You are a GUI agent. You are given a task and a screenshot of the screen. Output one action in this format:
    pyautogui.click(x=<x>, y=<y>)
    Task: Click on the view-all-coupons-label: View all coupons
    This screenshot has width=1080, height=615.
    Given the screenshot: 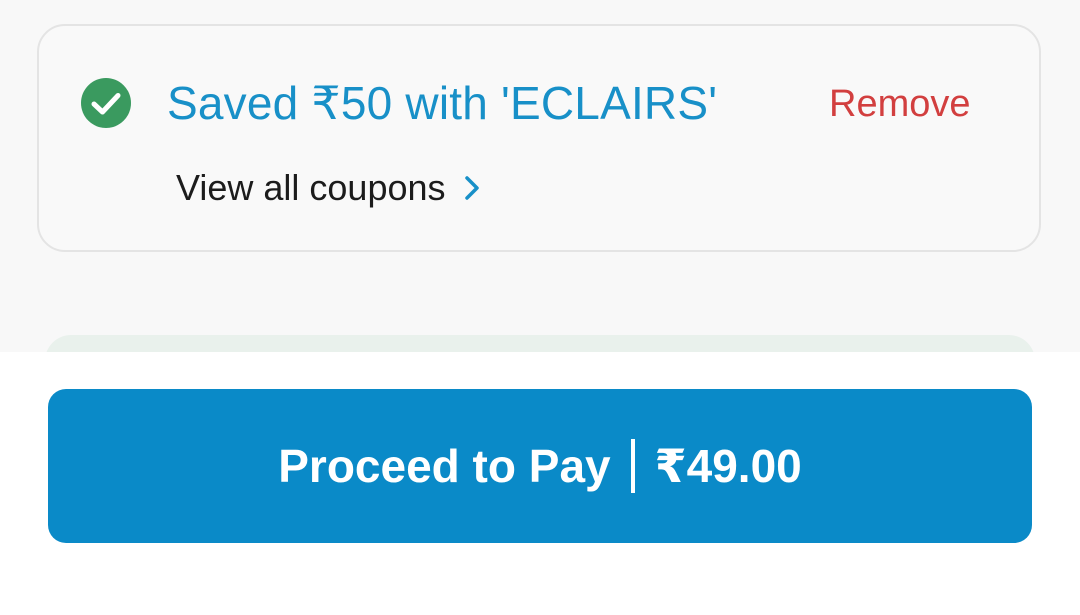 What is the action you would take?
    pyautogui.click(x=311, y=187)
    